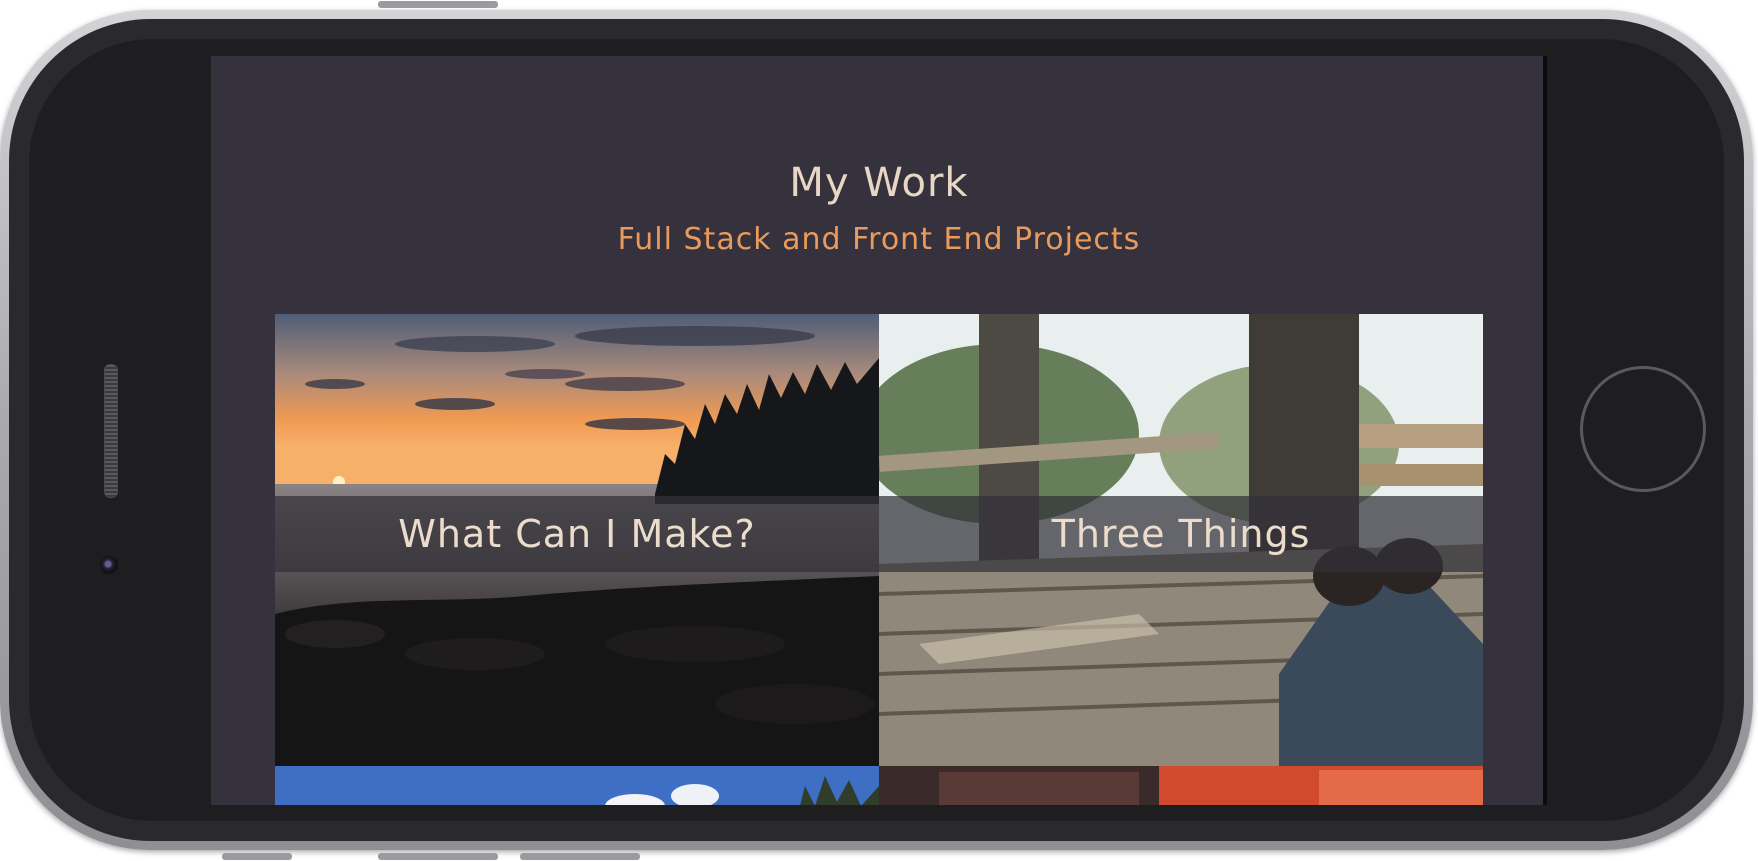 The height and width of the screenshot is (861, 1758). What do you see at coordinates (580, 856) in the screenshot?
I see `volume-down-button` at bounding box center [580, 856].